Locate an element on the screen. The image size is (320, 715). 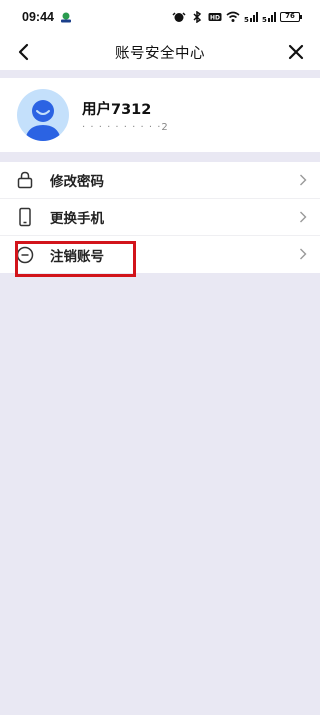
status-time: 09:44 is located at coordinates (38, 17).